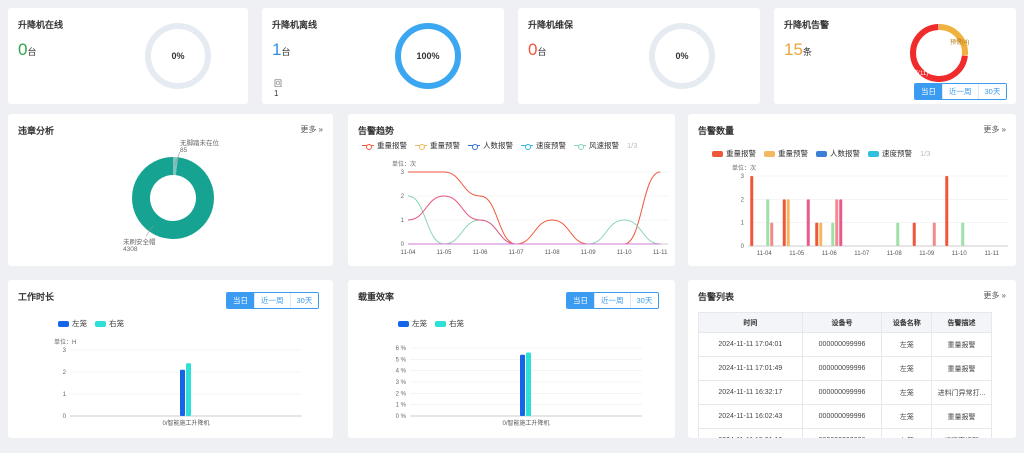  What do you see at coordinates (625, 253) in the screenshot?
I see `x-tick-label: 11-10` at bounding box center [625, 253].